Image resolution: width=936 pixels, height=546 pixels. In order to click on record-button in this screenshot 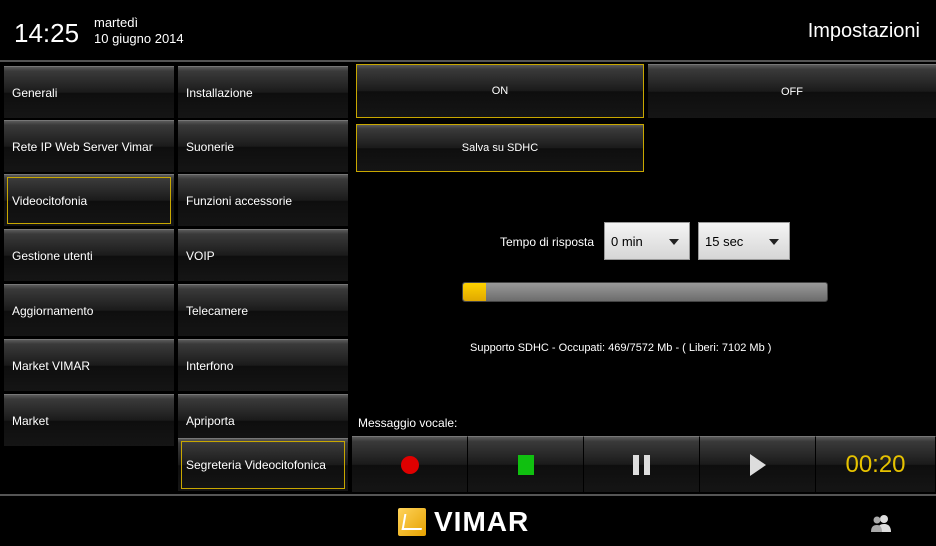, I will do `click(410, 464)`.